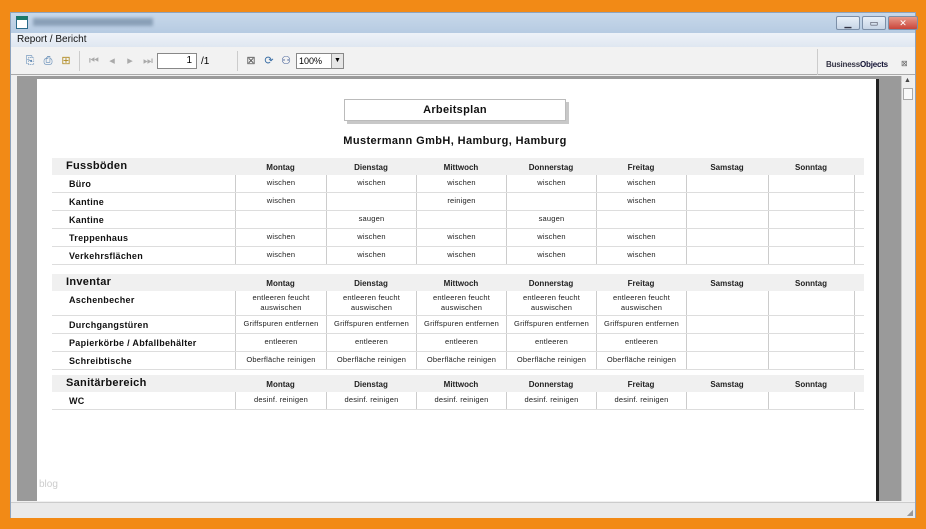  Describe the element at coordinates (909, 512) in the screenshot. I see `resize-grip-icon: ◢` at that location.